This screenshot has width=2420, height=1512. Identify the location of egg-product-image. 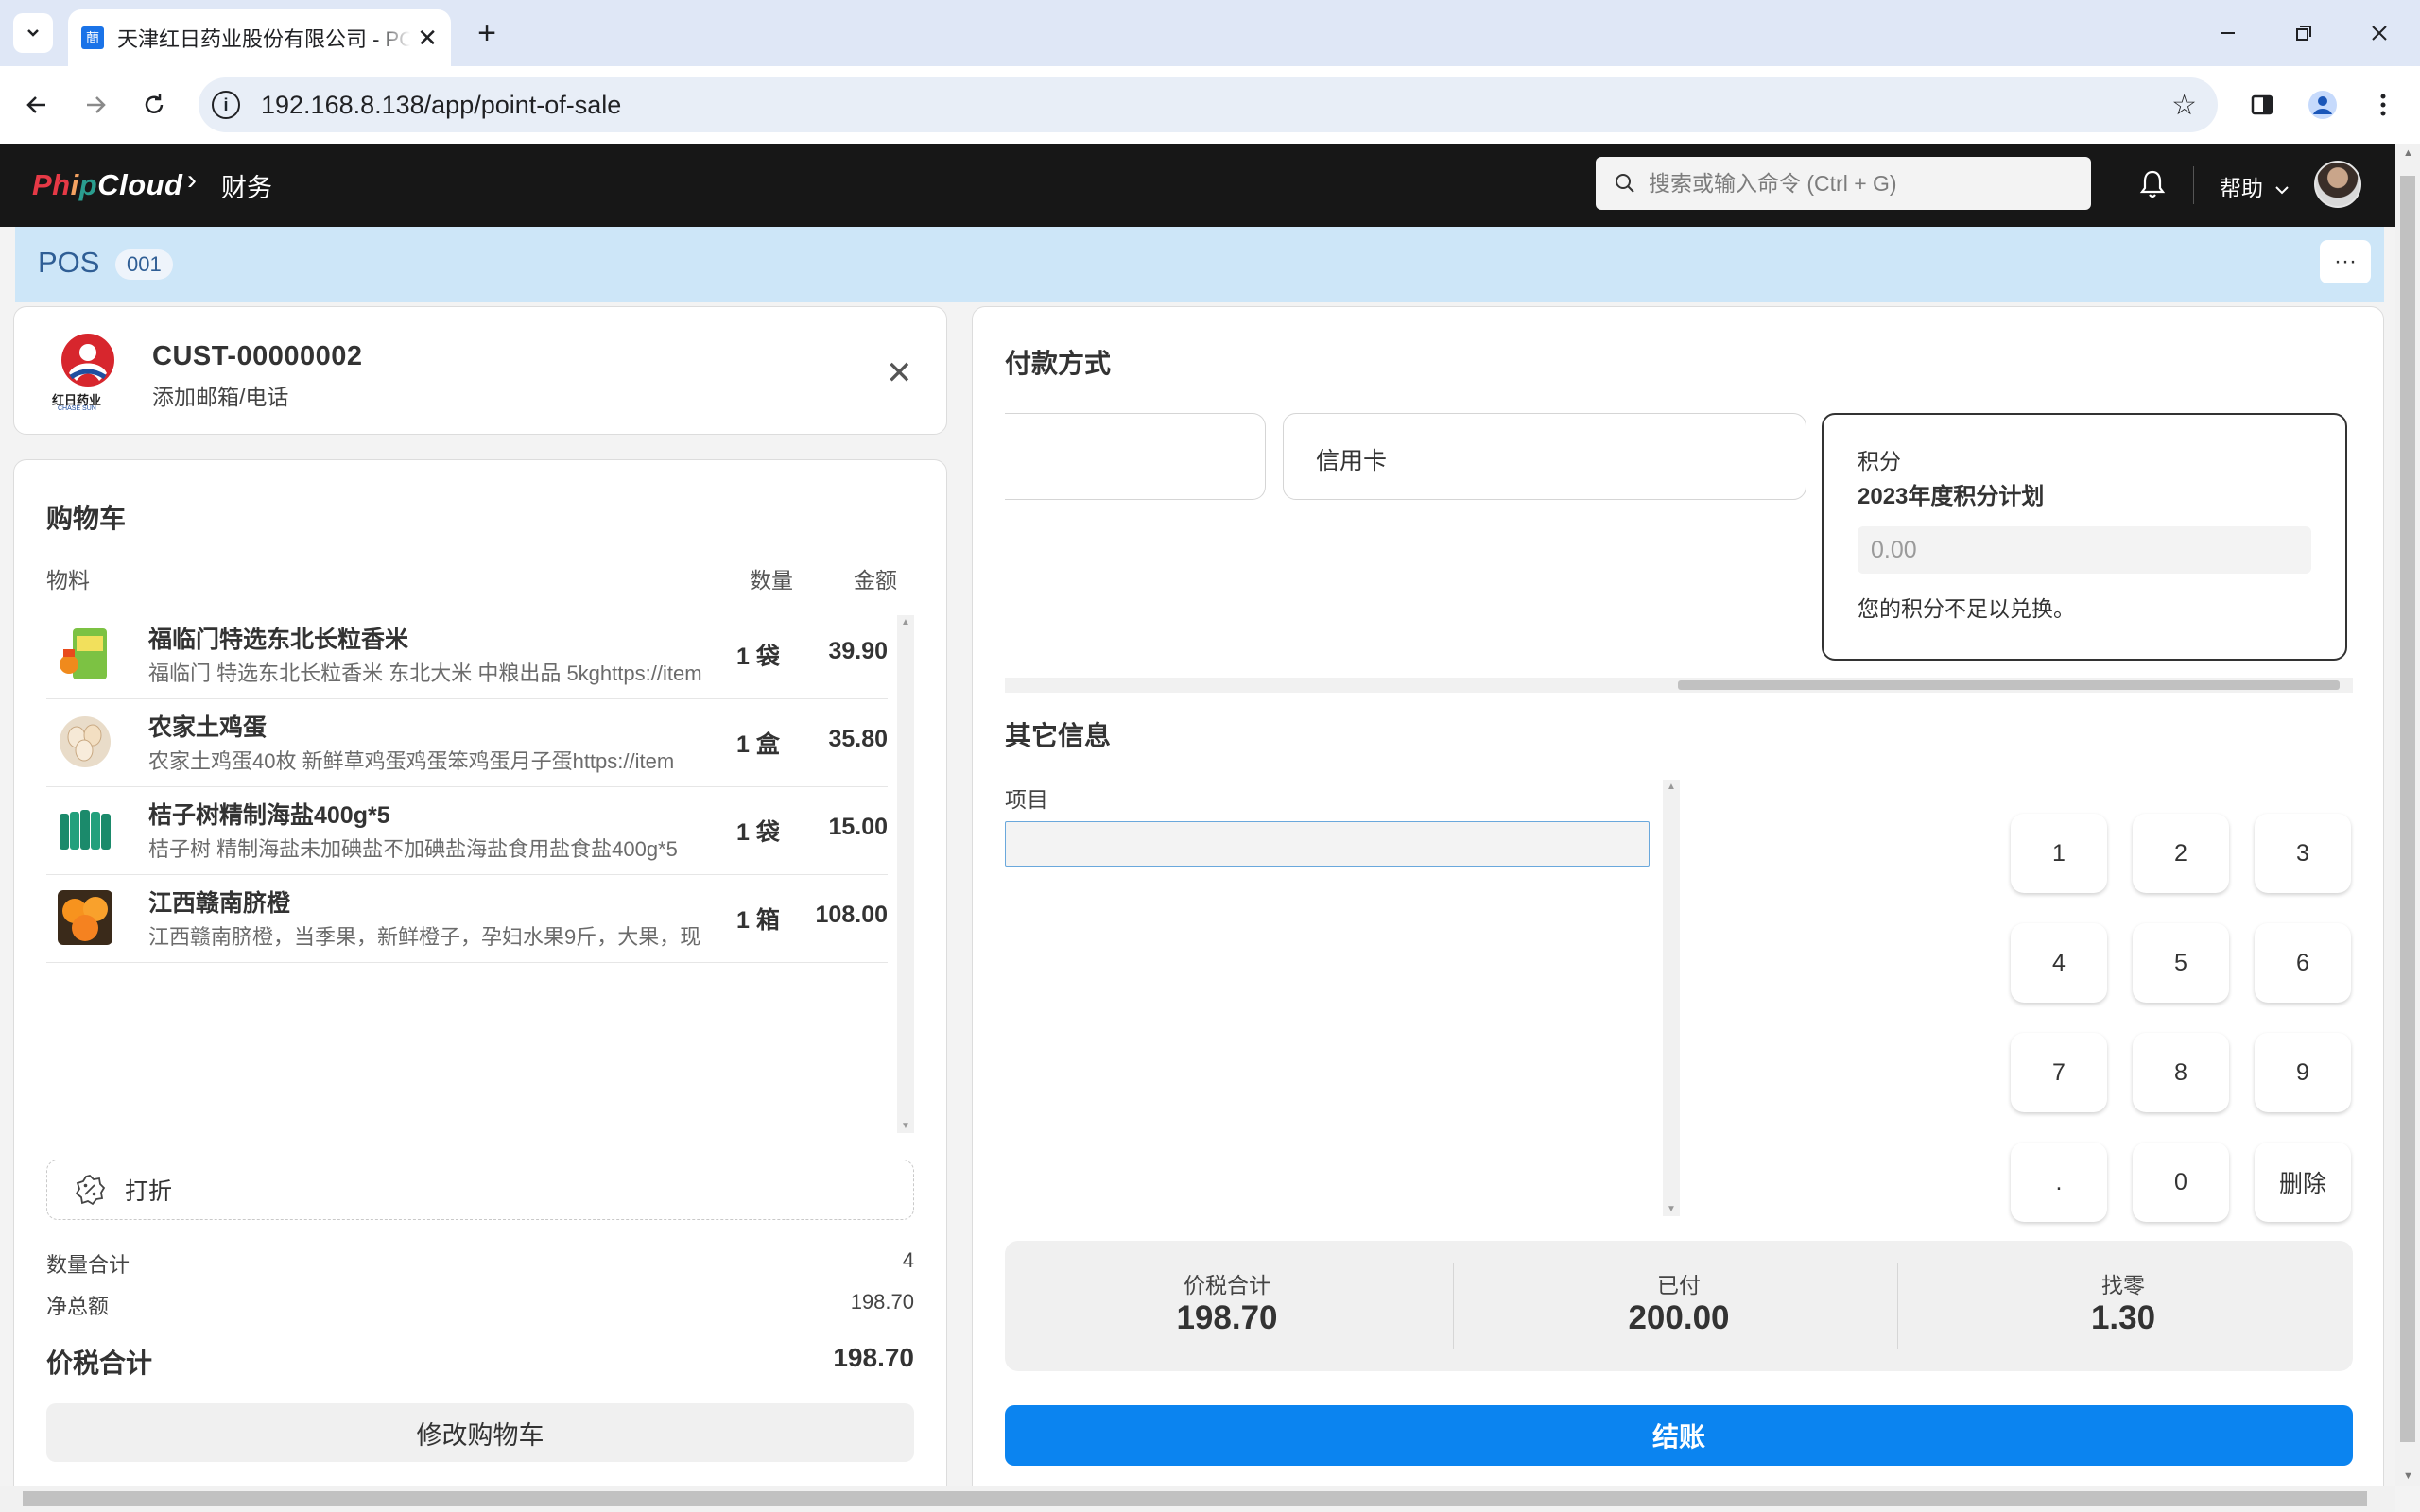
(85, 741).